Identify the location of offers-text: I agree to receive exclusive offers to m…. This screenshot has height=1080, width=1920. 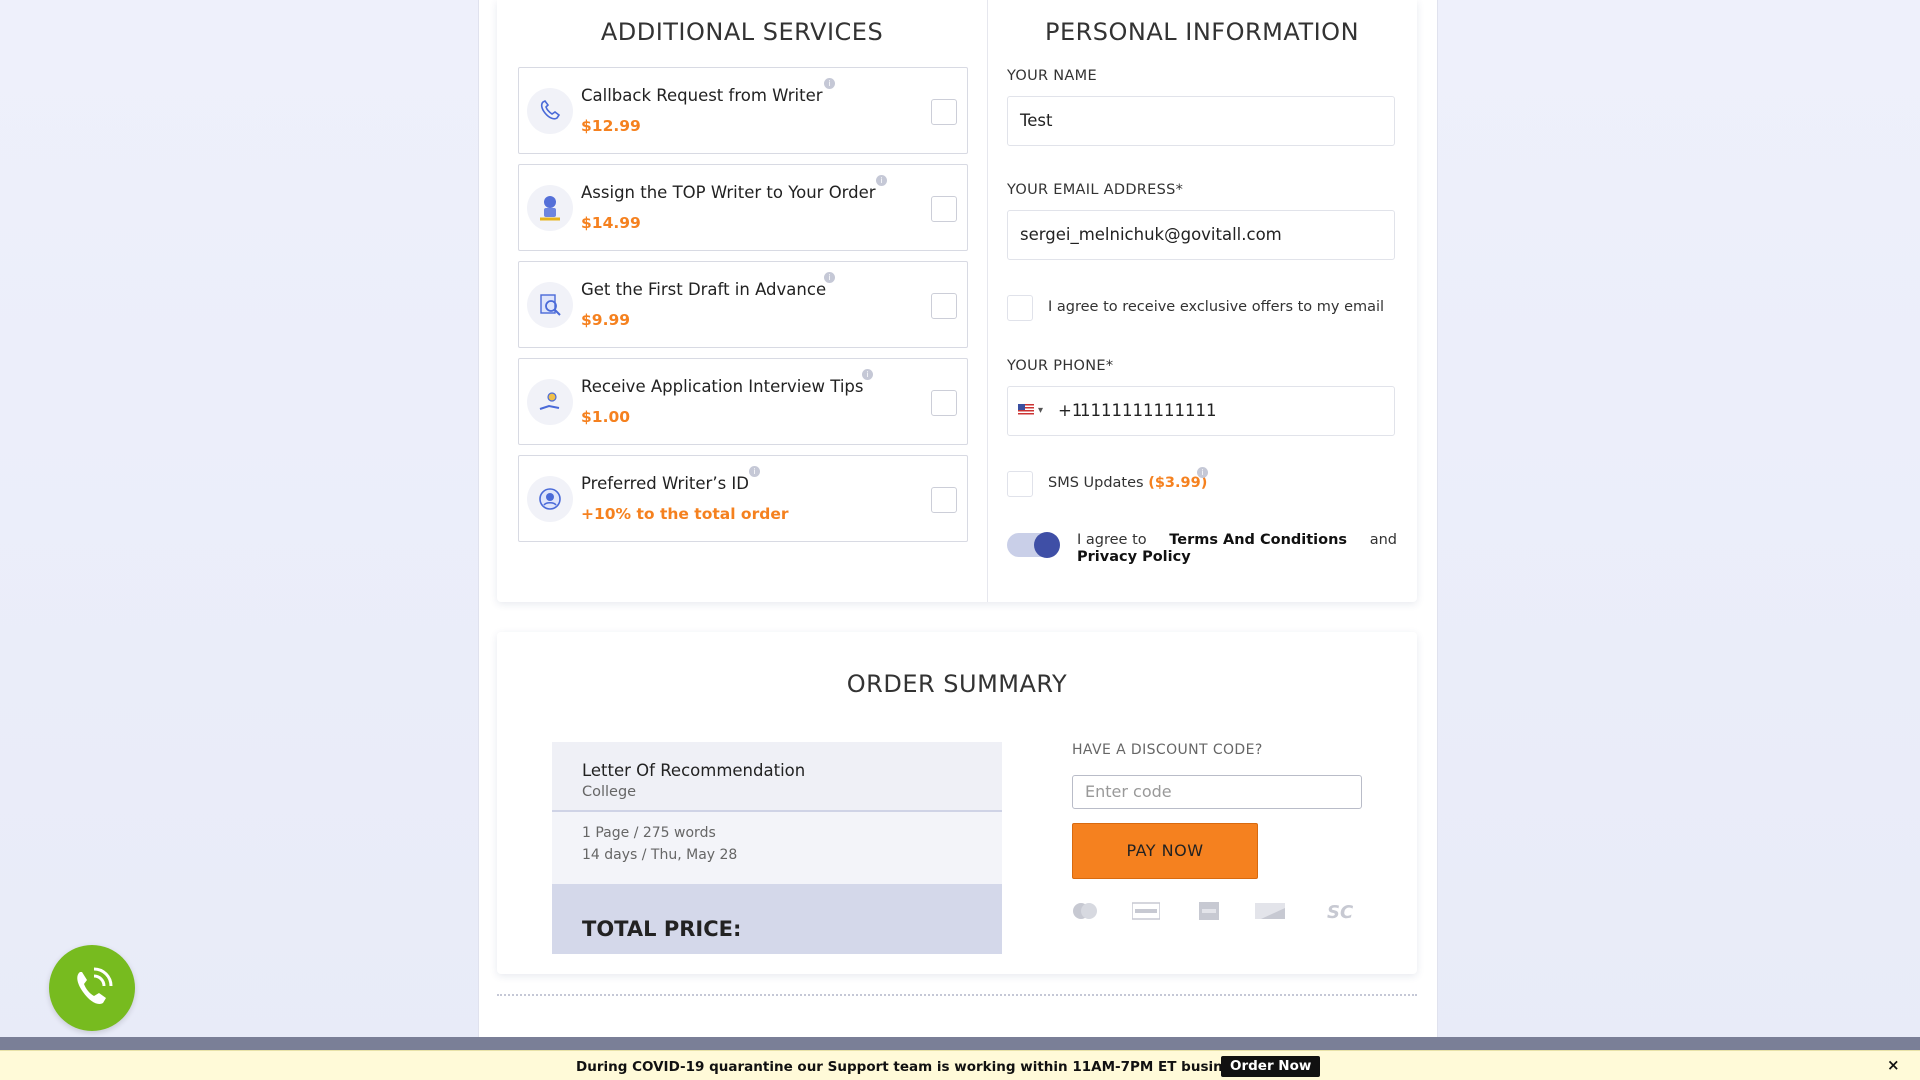
(1216, 307).